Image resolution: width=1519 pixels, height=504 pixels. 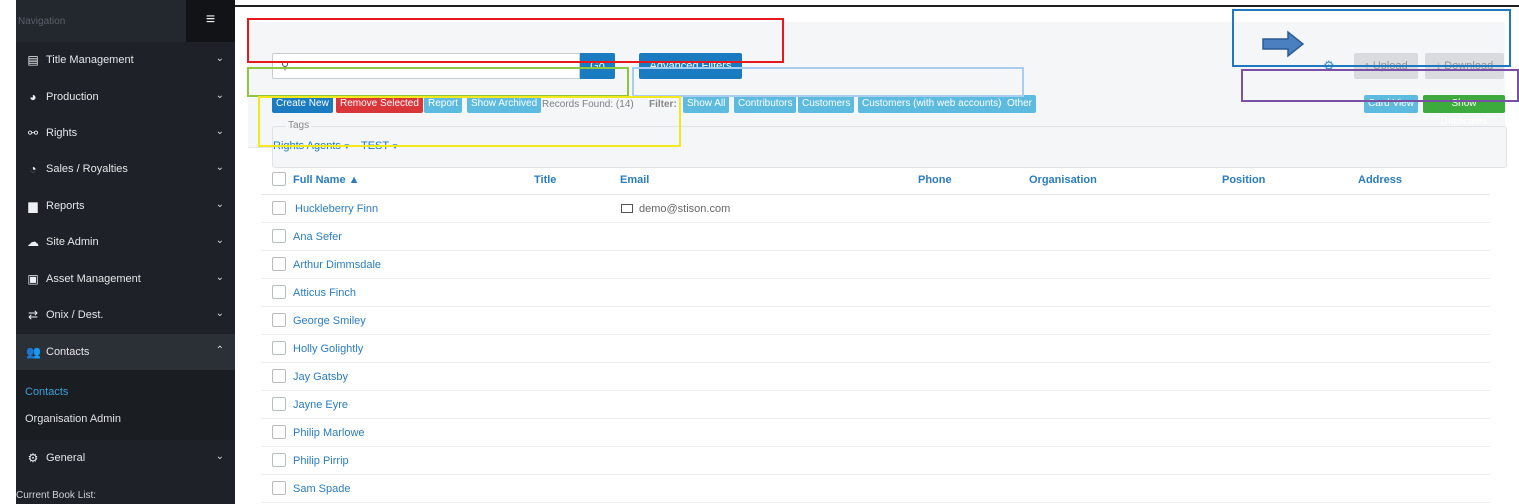 I want to click on table-row: Atticus Finch, so click(x=875, y=293).